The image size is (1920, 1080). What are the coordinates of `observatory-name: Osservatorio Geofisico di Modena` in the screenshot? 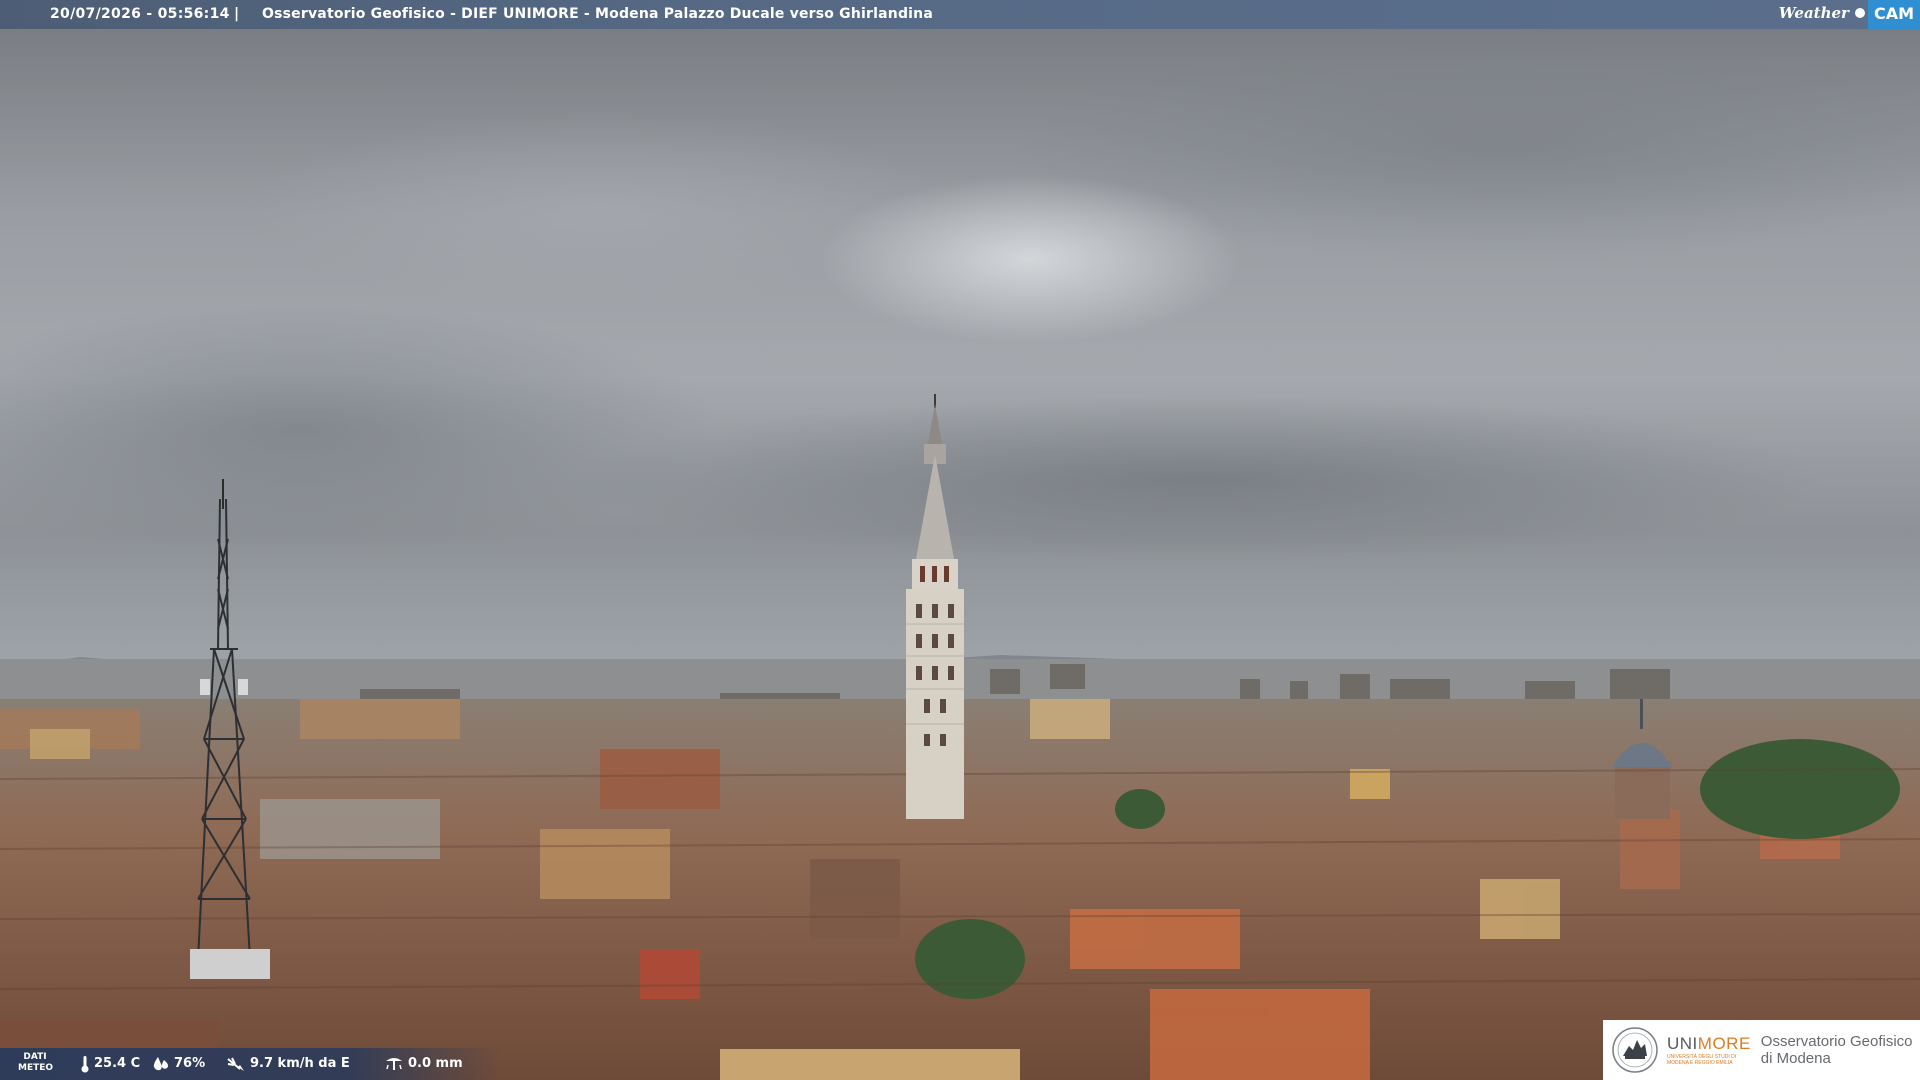 It's located at (1836, 1050).